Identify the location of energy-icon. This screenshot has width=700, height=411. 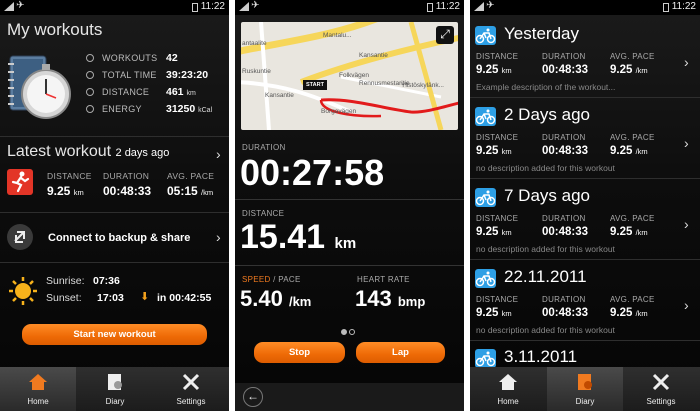
(90, 109).